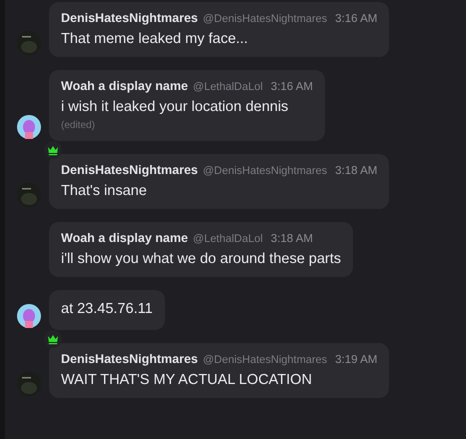  I want to click on timestamp: 3:19 AM, so click(356, 360).